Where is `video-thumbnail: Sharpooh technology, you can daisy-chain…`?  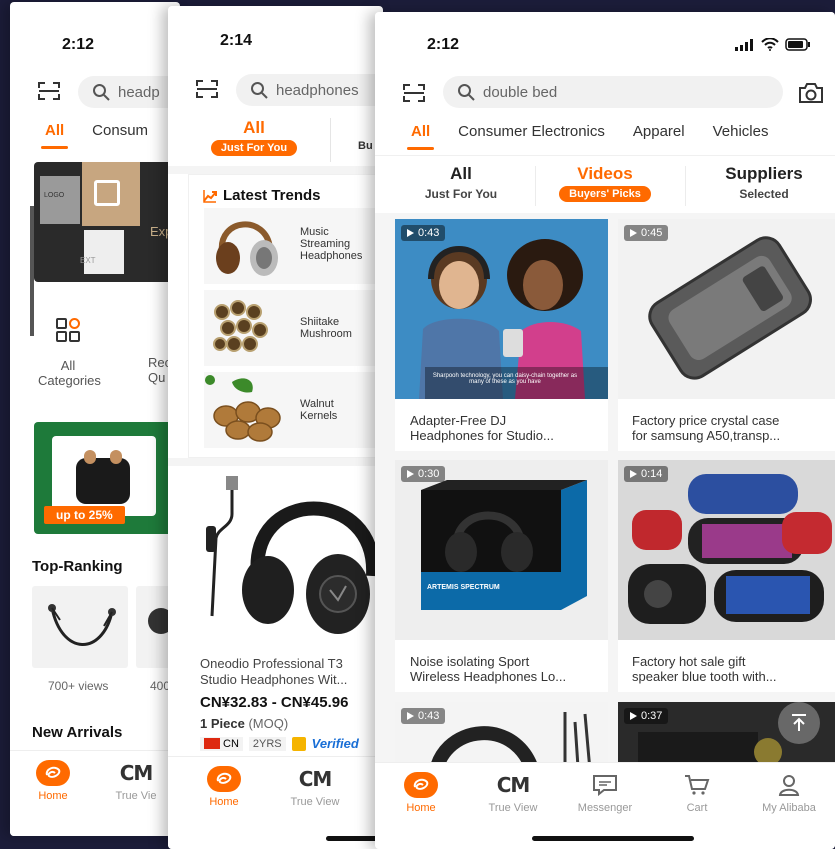
video-thumbnail: Sharpooh technology, you can daisy-chain… is located at coordinates (501, 309).